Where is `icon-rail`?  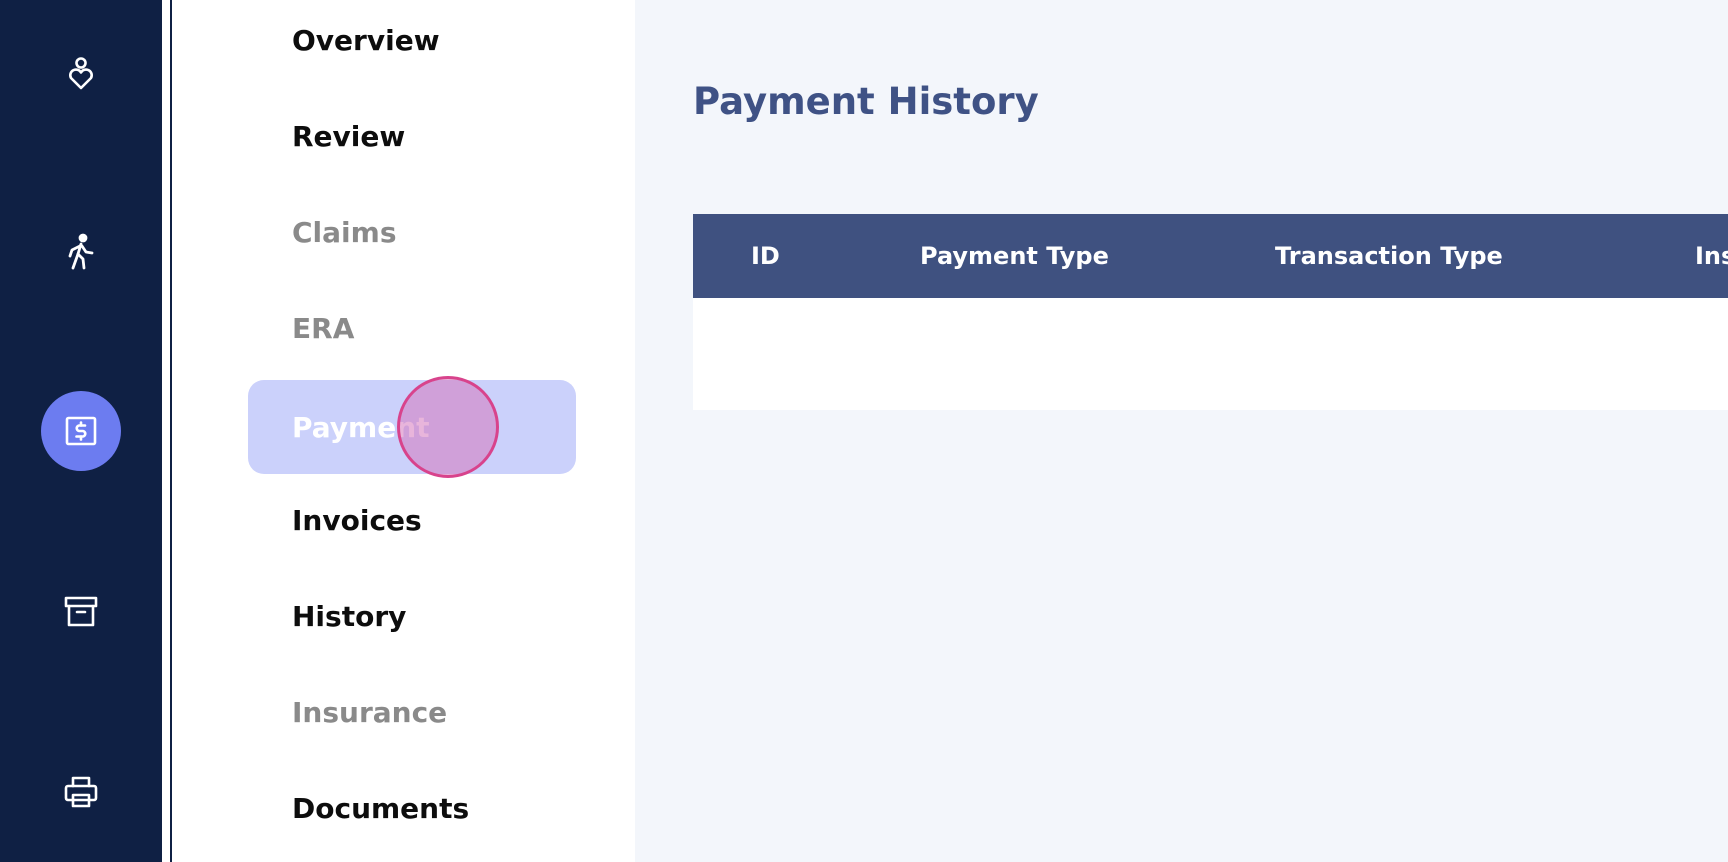
icon-rail is located at coordinates (81, 431).